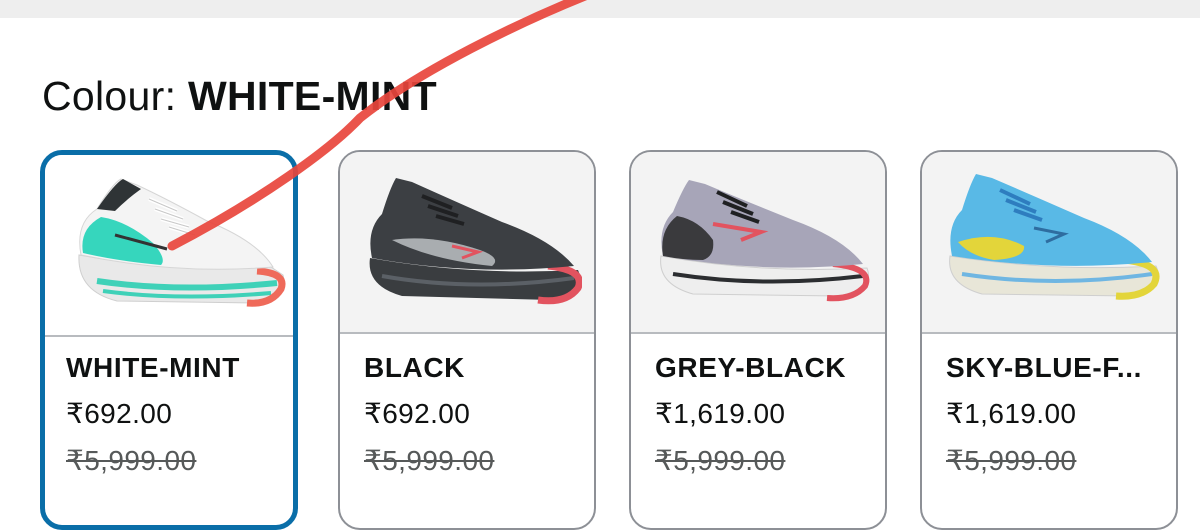 The width and height of the screenshot is (1200, 530). I want to click on white-mint-shoe-image, so click(182, 242).